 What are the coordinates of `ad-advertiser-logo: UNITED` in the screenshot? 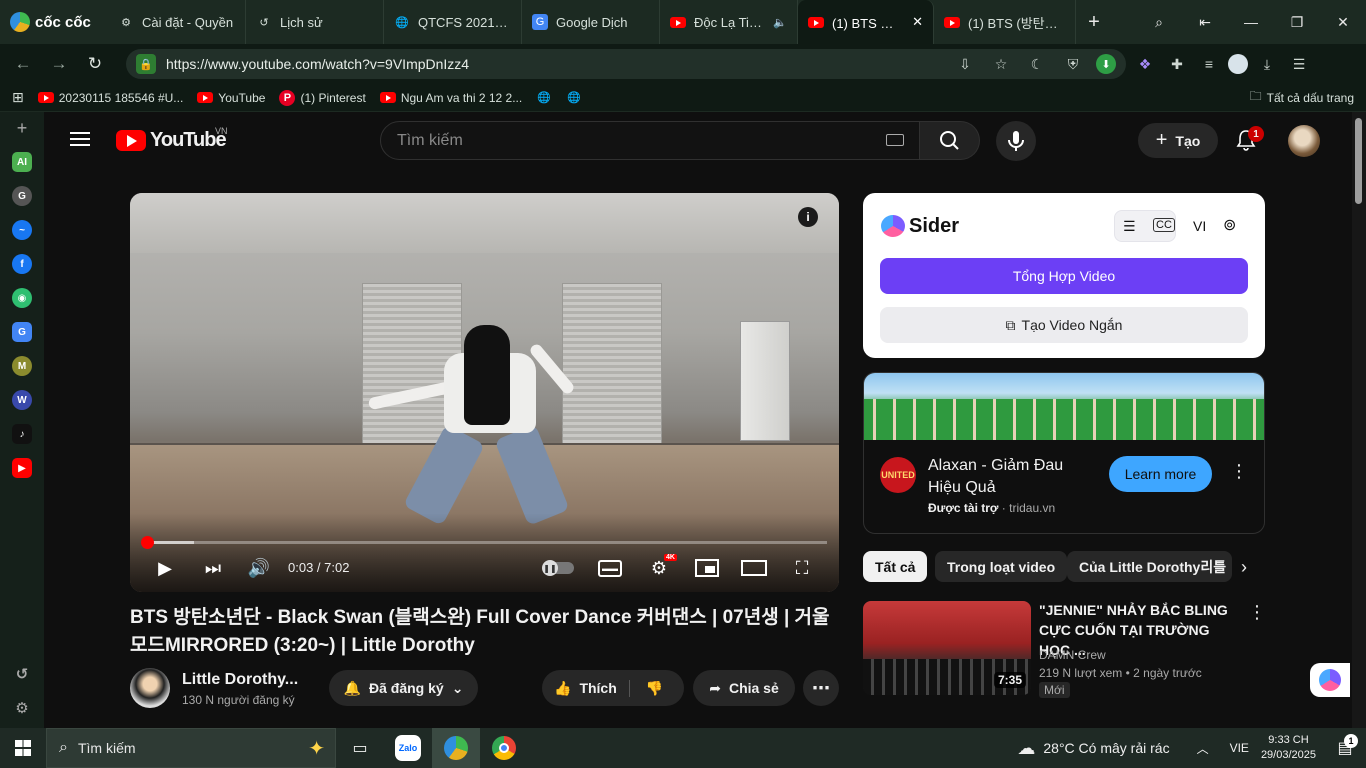 It's located at (898, 475).